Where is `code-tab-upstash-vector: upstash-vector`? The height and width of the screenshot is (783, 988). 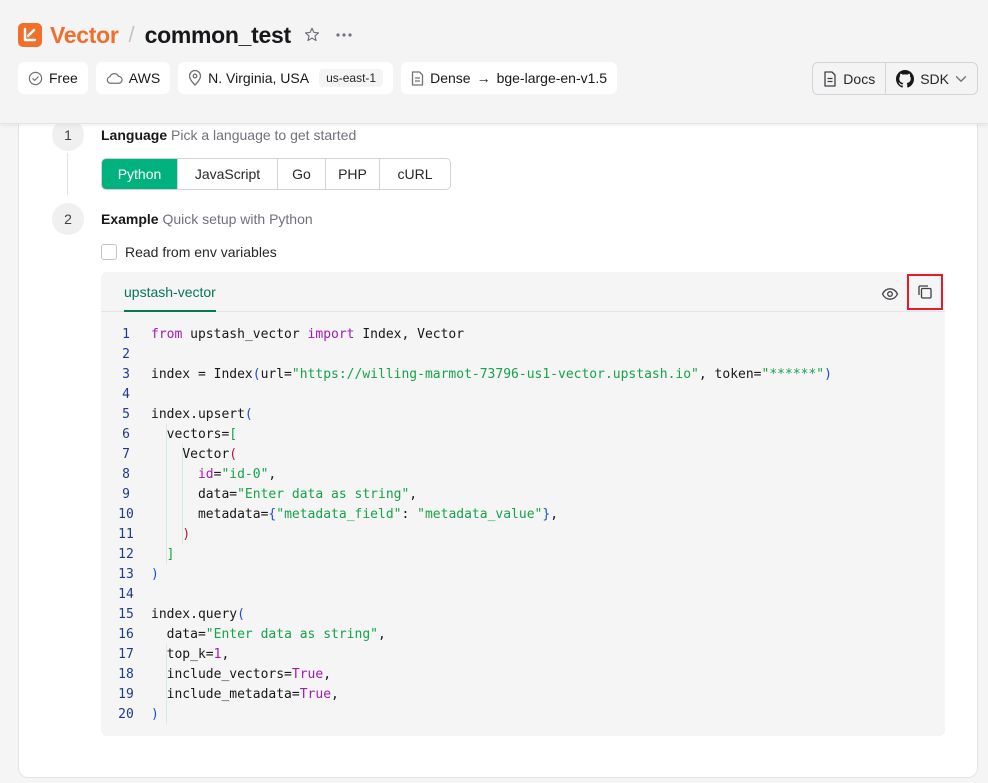 code-tab-upstash-vector: upstash-vector is located at coordinates (170, 298).